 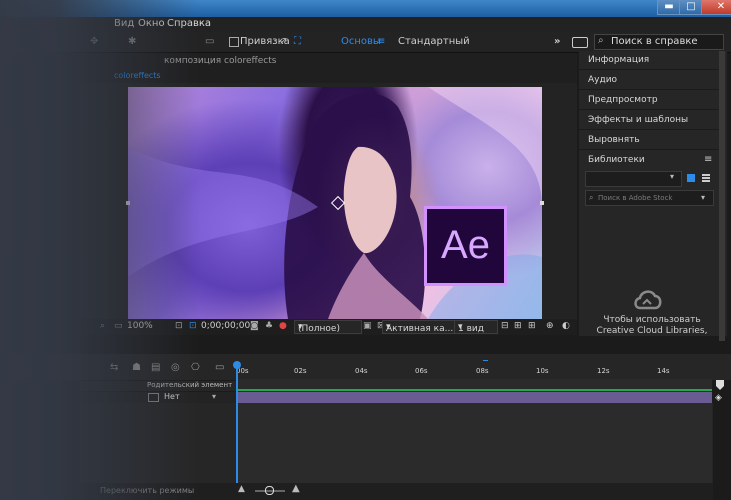 What do you see at coordinates (649, 100) in the screenshot?
I see `panel-preview: Предпросмотр` at bounding box center [649, 100].